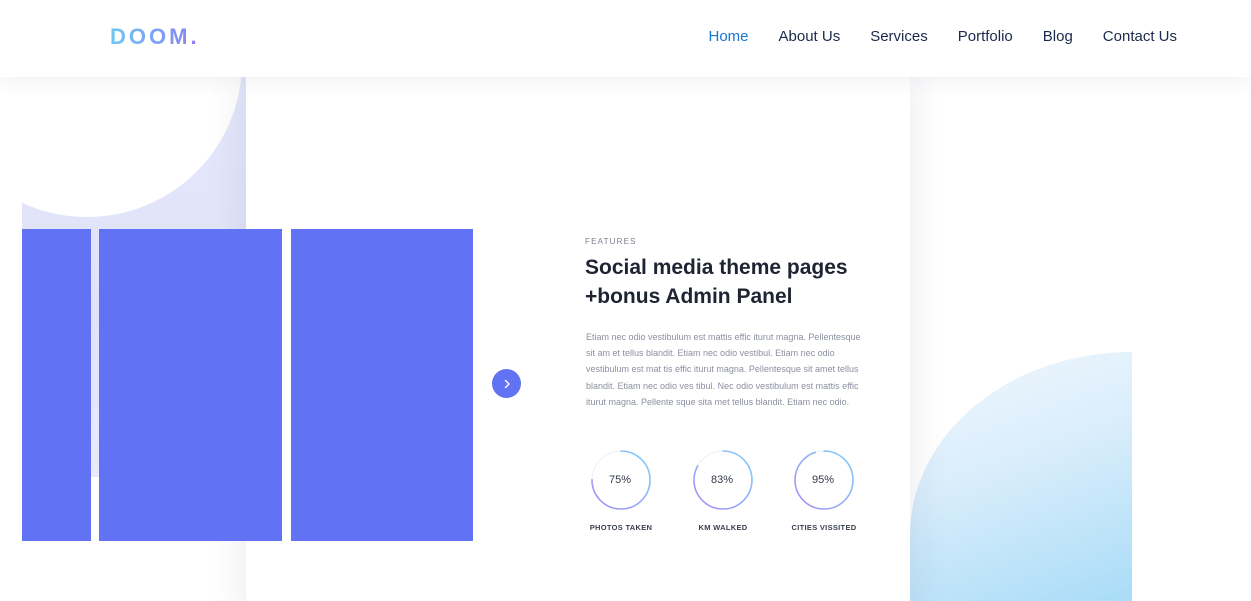 This screenshot has height=601, width=1251. Describe the element at coordinates (824, 493) in the screenshot. I see `stat-cities-visited: 95% CITIES VISSITED` at that location.